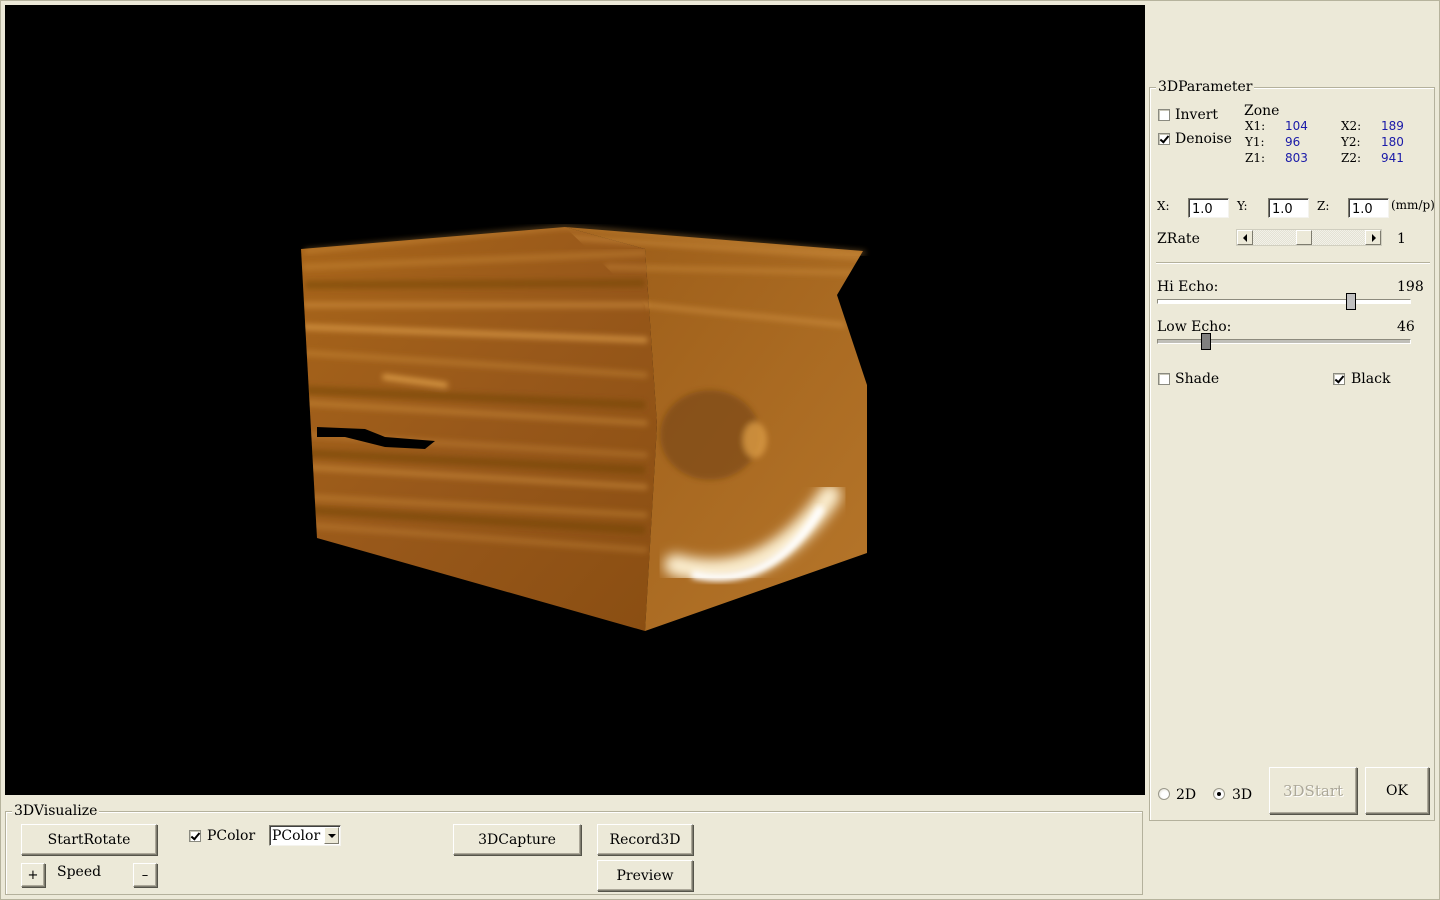 The width and height of the screenshot is (1440, 900). What do you see at coordinates (1392, 126) in the screenshot?
I see `zone-x2-value: 189` at bounding box center [1392, 126].